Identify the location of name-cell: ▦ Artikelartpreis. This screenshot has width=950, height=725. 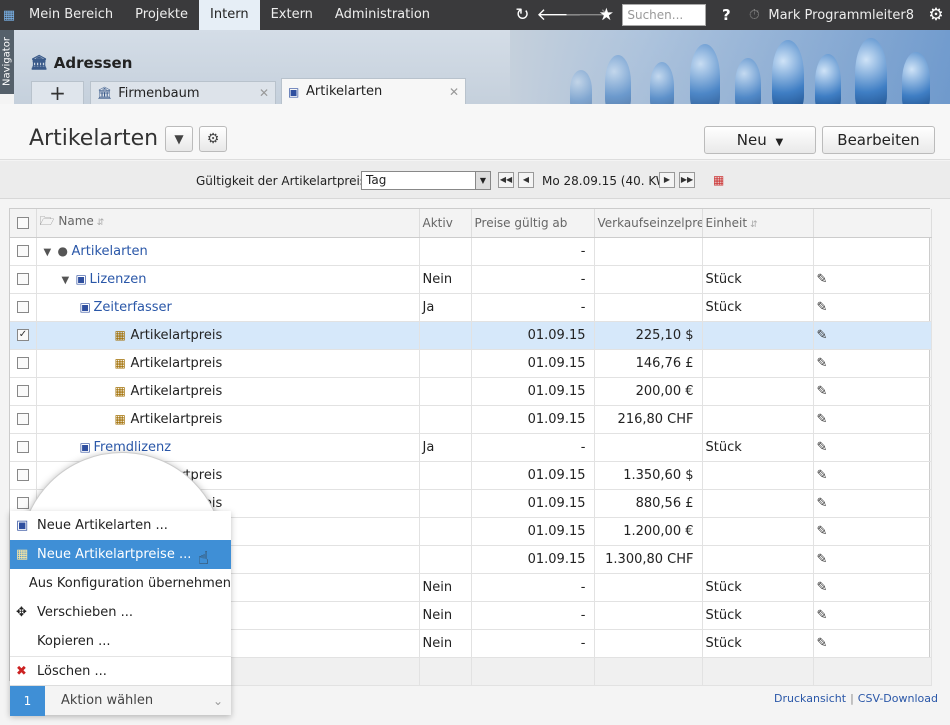
(228, 391).